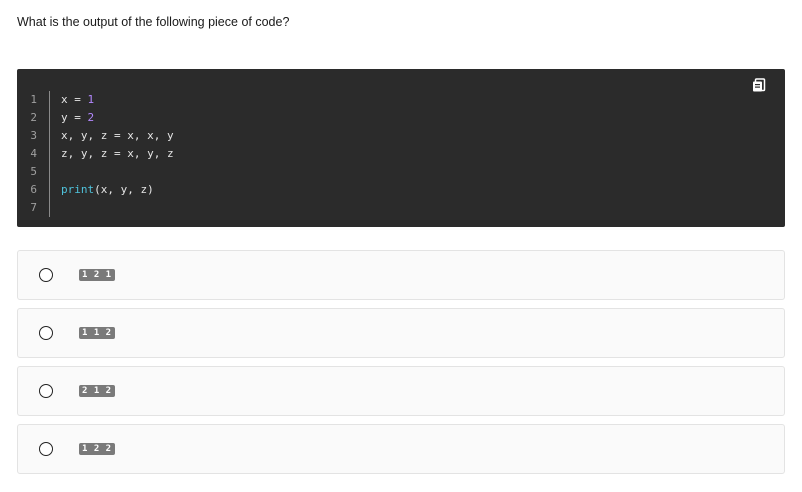 The height and width of the screenshot is (492, 802). What do you see at coordinates (97, 275) in the screenshot?
I see `answer-code-chip: 1 2 1` at bounding box center [97, 275].